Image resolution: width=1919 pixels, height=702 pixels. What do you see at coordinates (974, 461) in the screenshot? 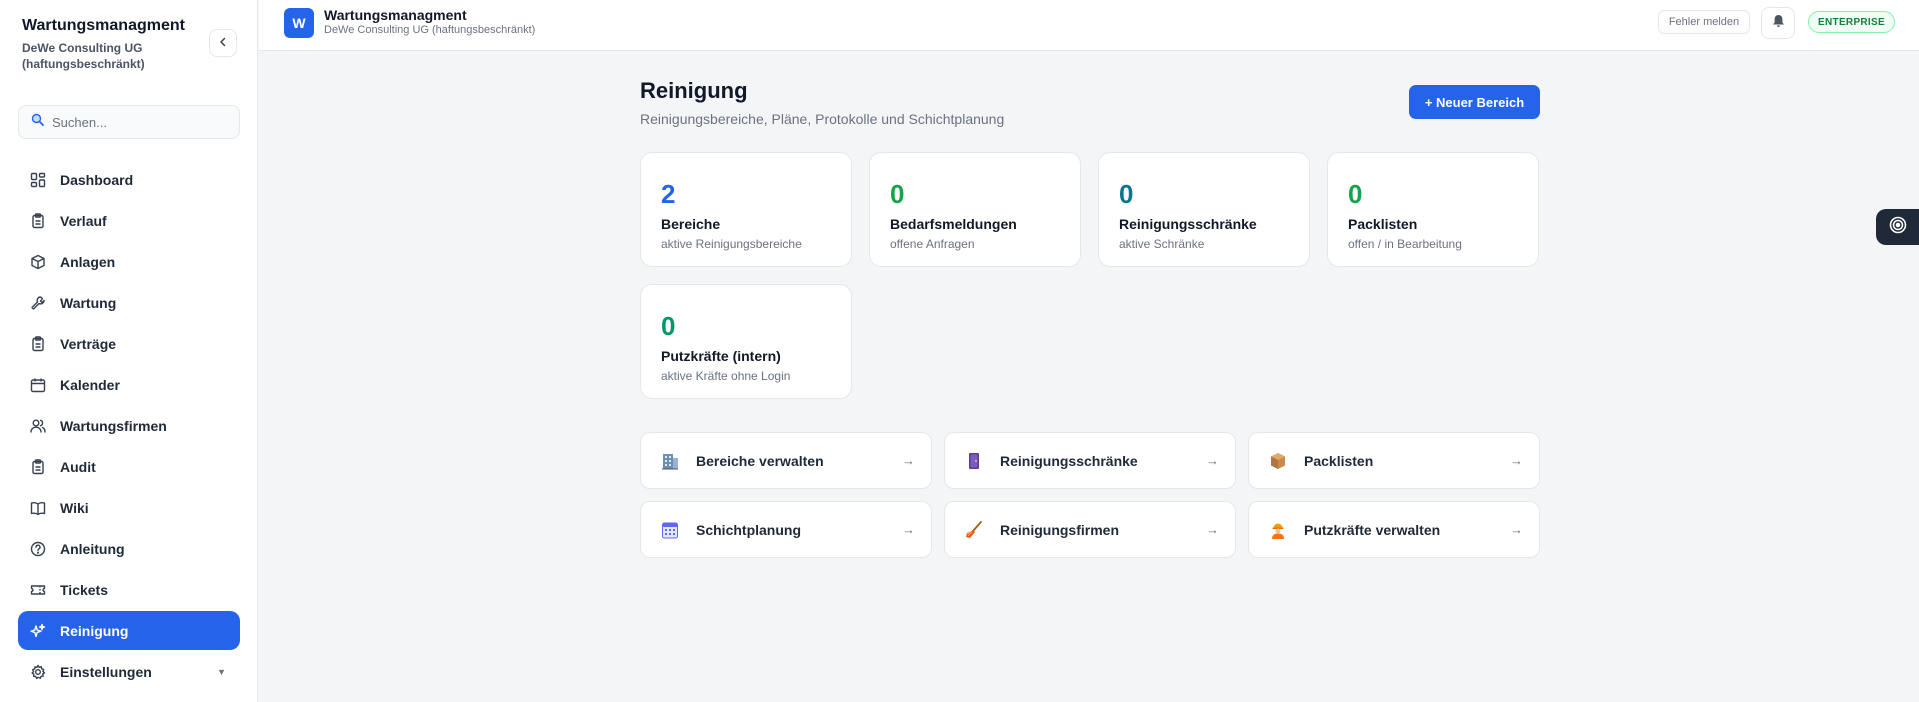
I see `cabinet-icon` at bounding box center [974, 461].